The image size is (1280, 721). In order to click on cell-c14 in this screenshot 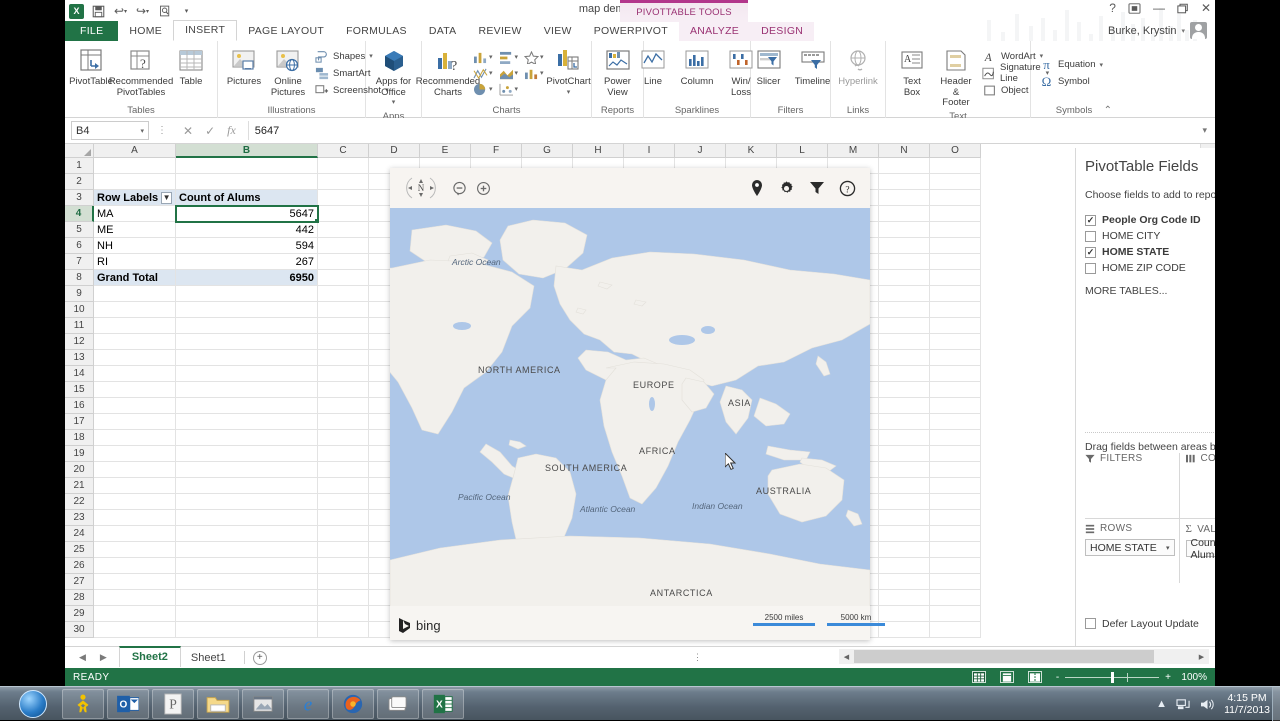, I will do `click(343, 374)`.